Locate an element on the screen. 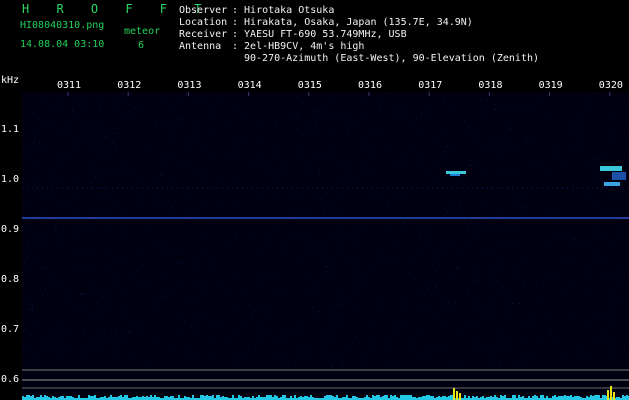 The width and height of the screenshot is (629, 400). meteor-echo is located at coordinates (456, 172).